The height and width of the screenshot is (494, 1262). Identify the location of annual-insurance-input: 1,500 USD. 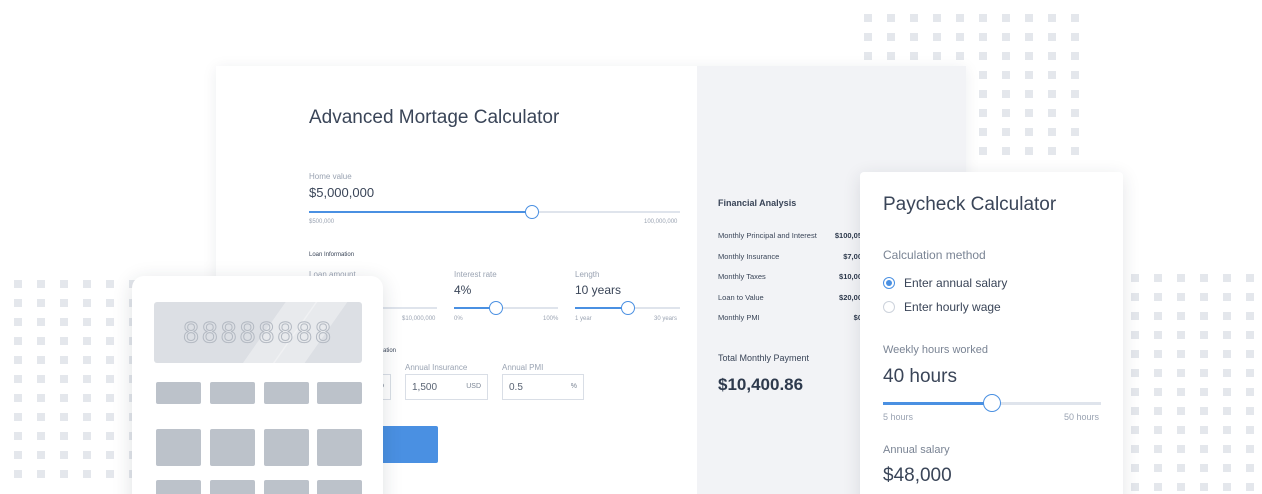
(446, 387).